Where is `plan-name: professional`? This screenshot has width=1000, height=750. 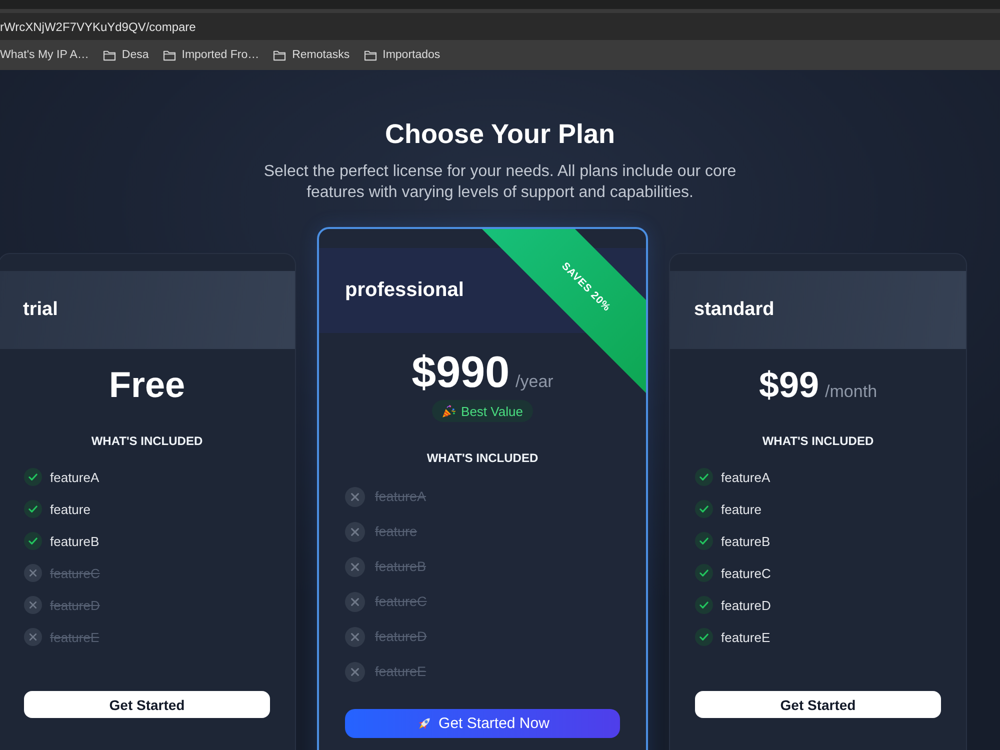 plan-name: professional is located at coordinates (404, 290).